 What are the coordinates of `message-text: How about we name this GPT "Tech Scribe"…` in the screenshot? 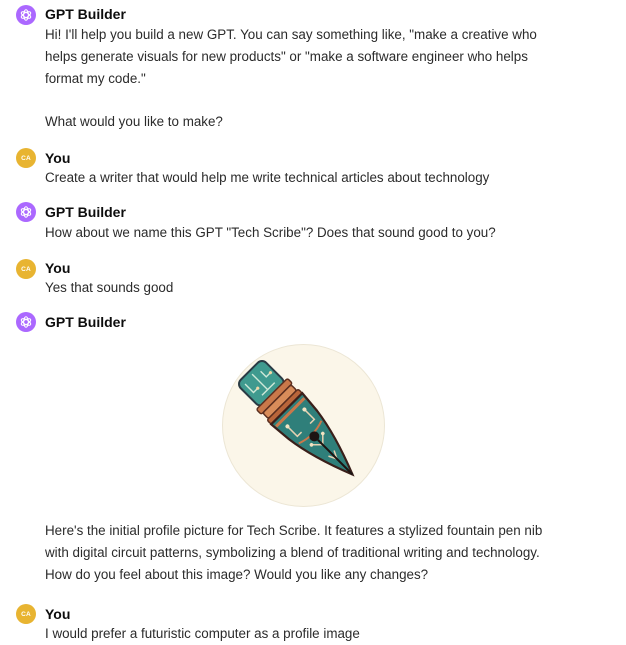 It's located at (270, 232).